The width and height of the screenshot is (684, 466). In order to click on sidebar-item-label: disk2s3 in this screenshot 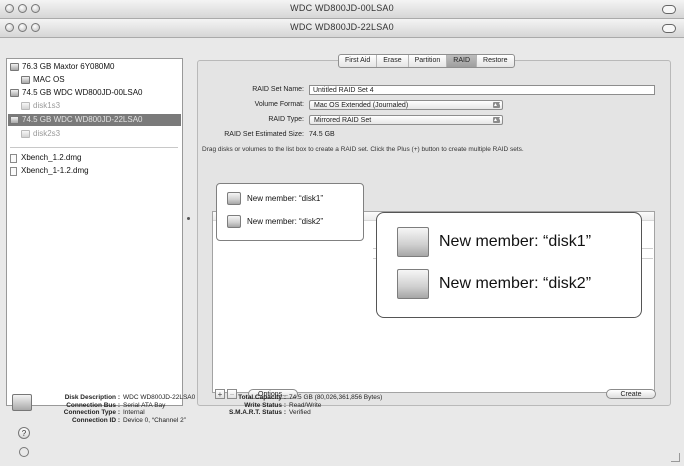, I will do `click(47, 133)`.